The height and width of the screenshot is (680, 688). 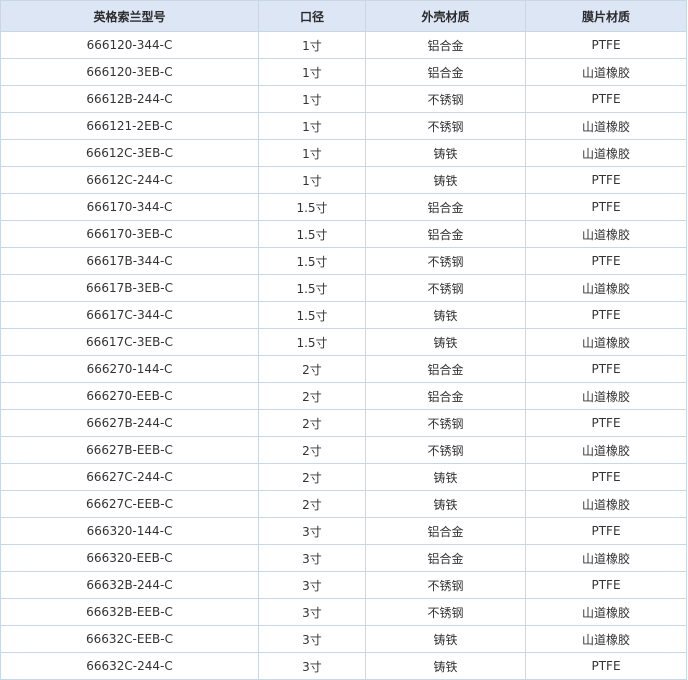 I want to click on table-header: 英格索兰型号 口径 外壳材质 膜片材质, so click(x=343, y=16).